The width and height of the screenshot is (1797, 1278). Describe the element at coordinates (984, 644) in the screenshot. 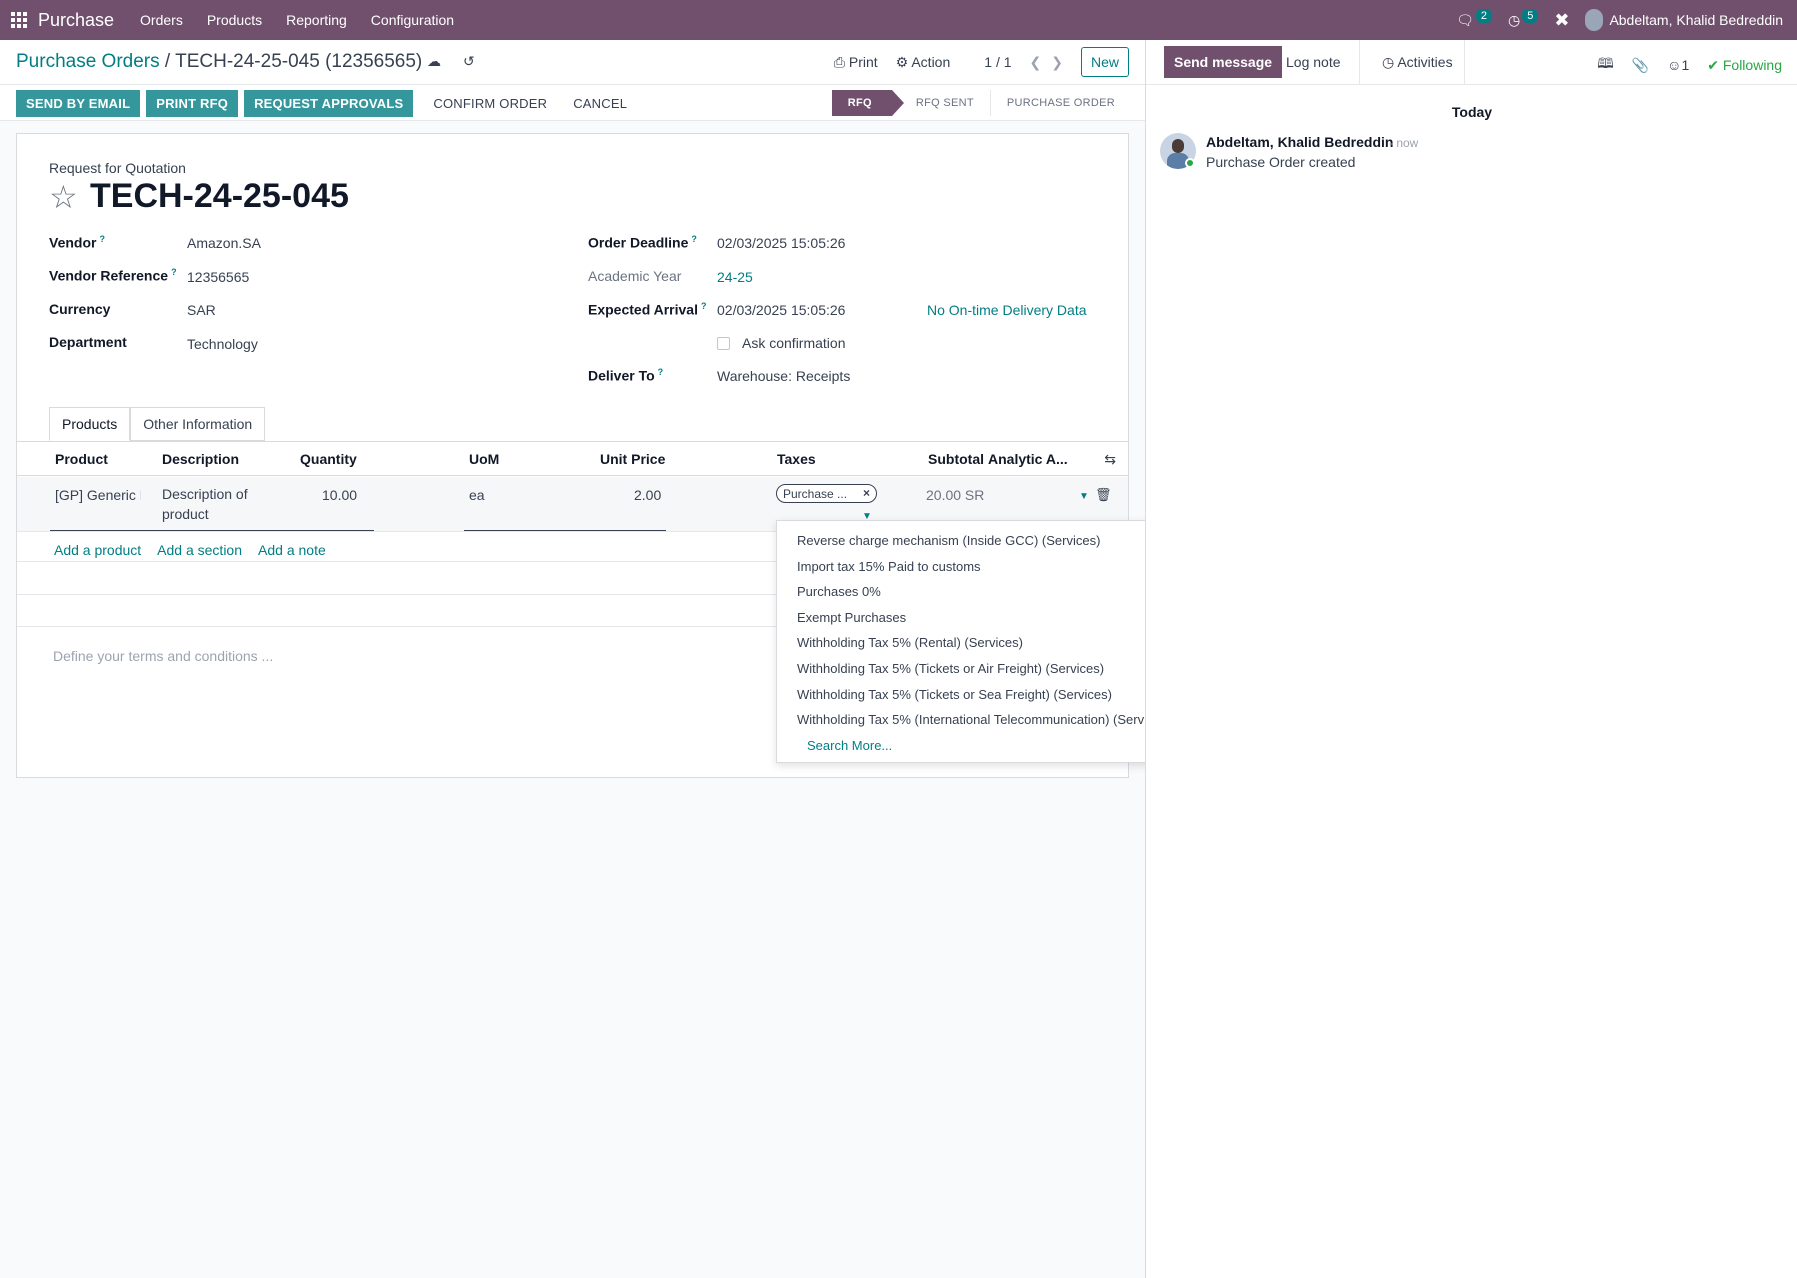

I see `dropdown-option: Withholding Tax 5% (Rental) (Services)` at that location.